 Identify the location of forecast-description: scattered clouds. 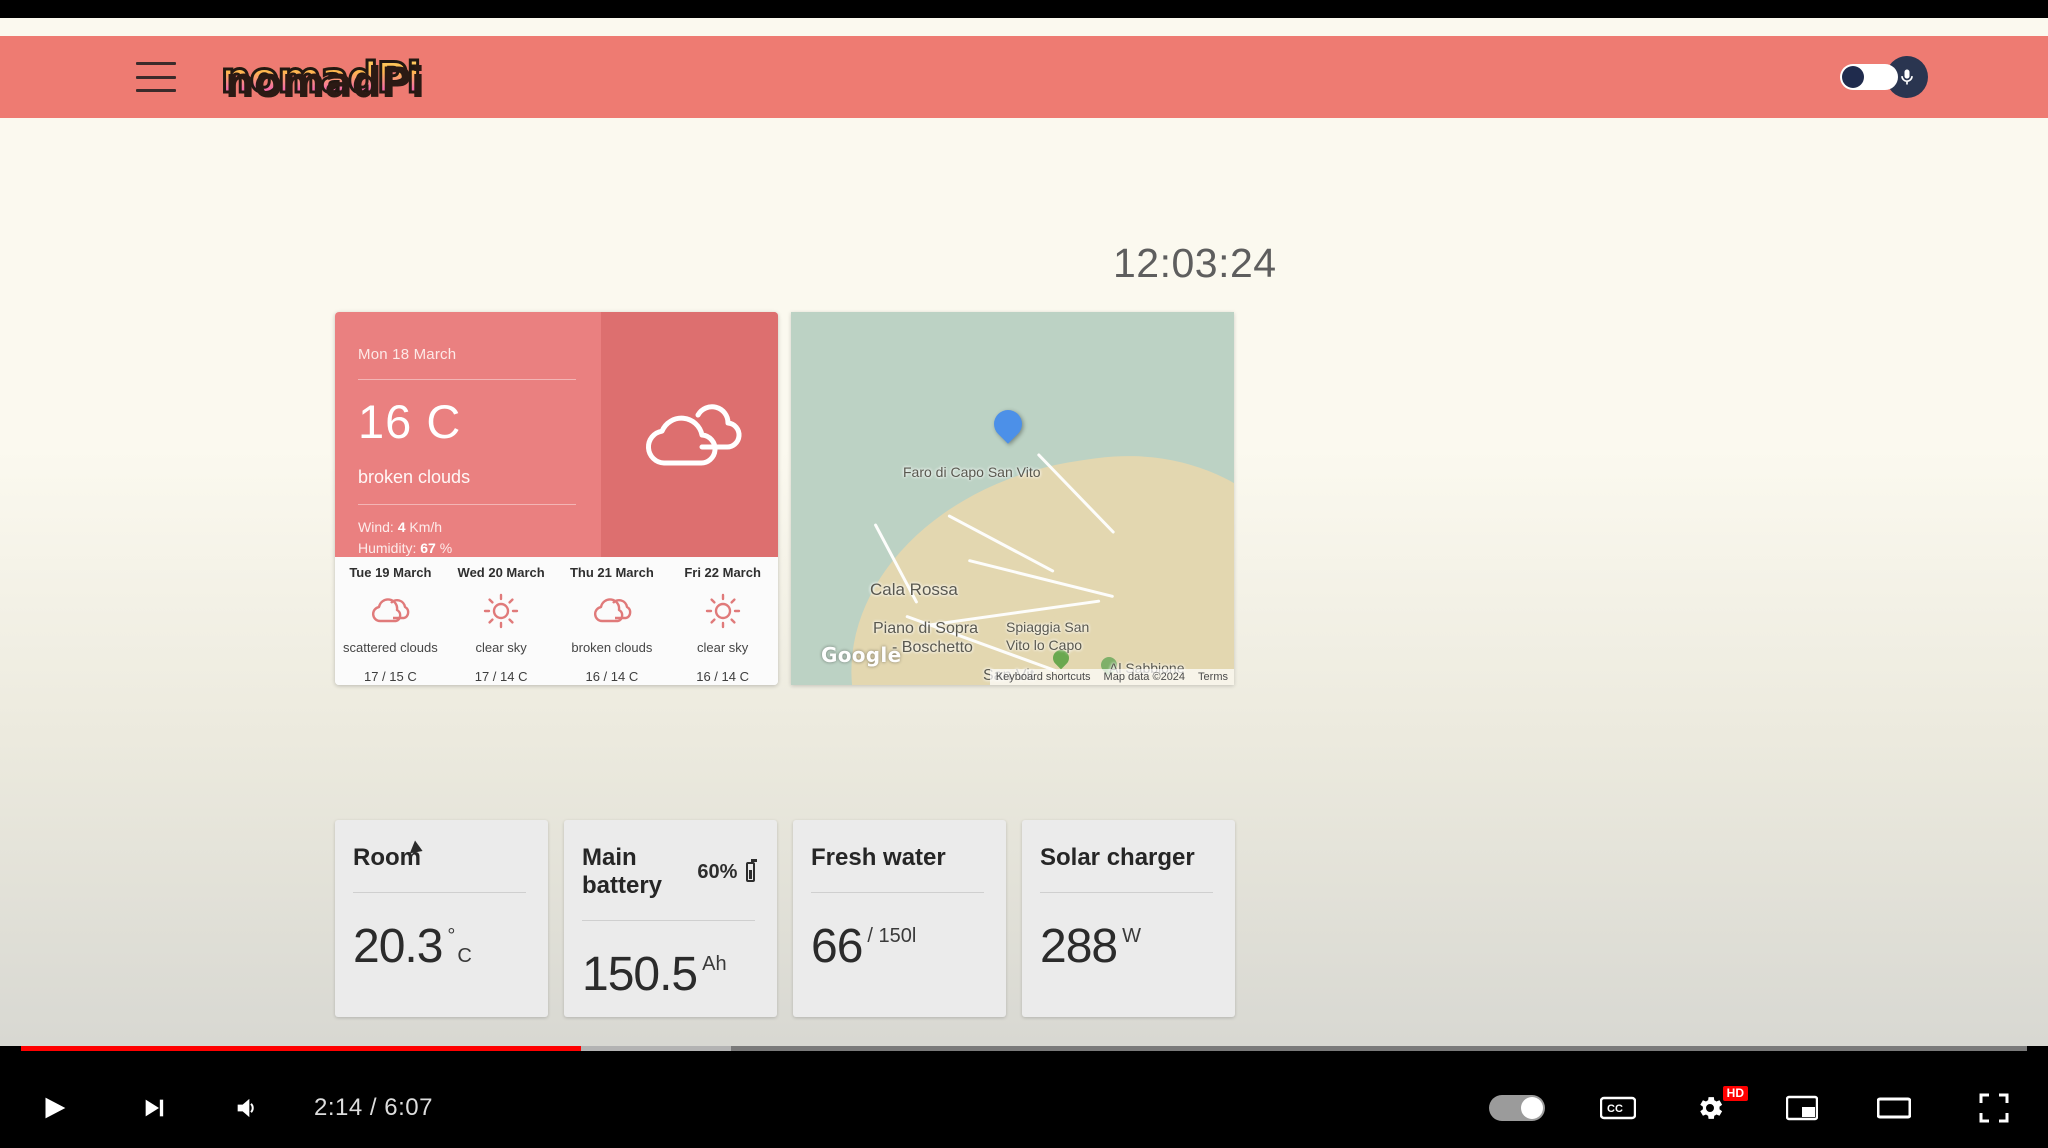
(390, 647).